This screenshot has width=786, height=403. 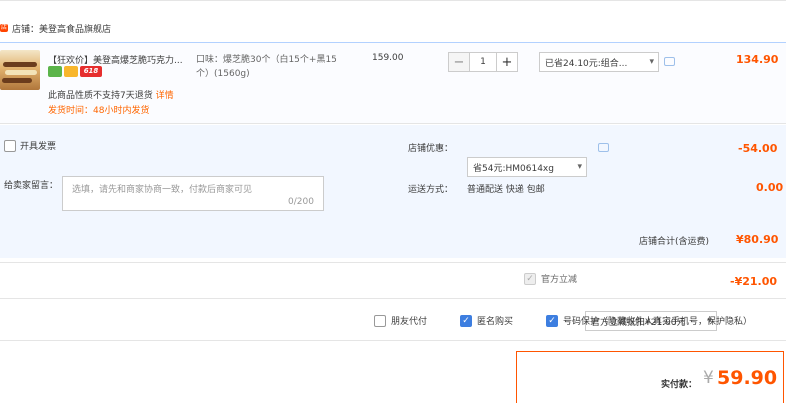 I want to click on number-protect-checkbox: ✓, so click(x=552, y=320).